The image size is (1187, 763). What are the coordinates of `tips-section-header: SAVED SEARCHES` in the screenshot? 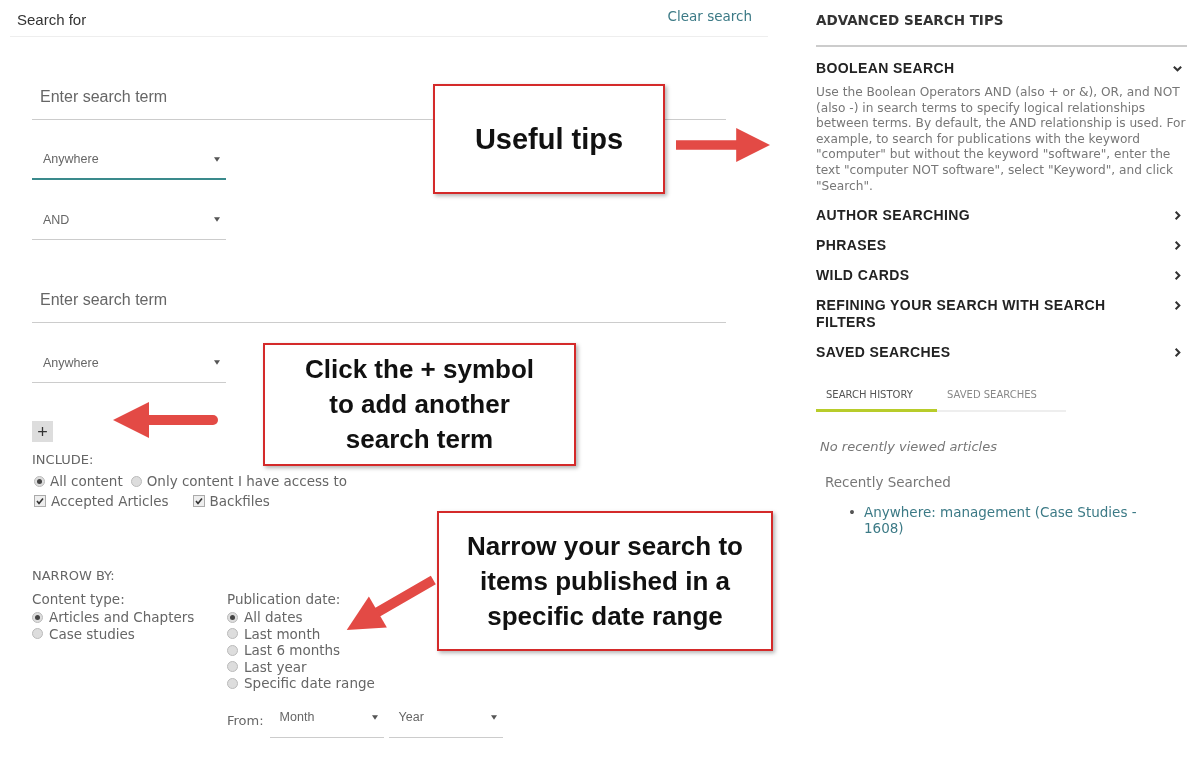 It's located at (1001, 353).